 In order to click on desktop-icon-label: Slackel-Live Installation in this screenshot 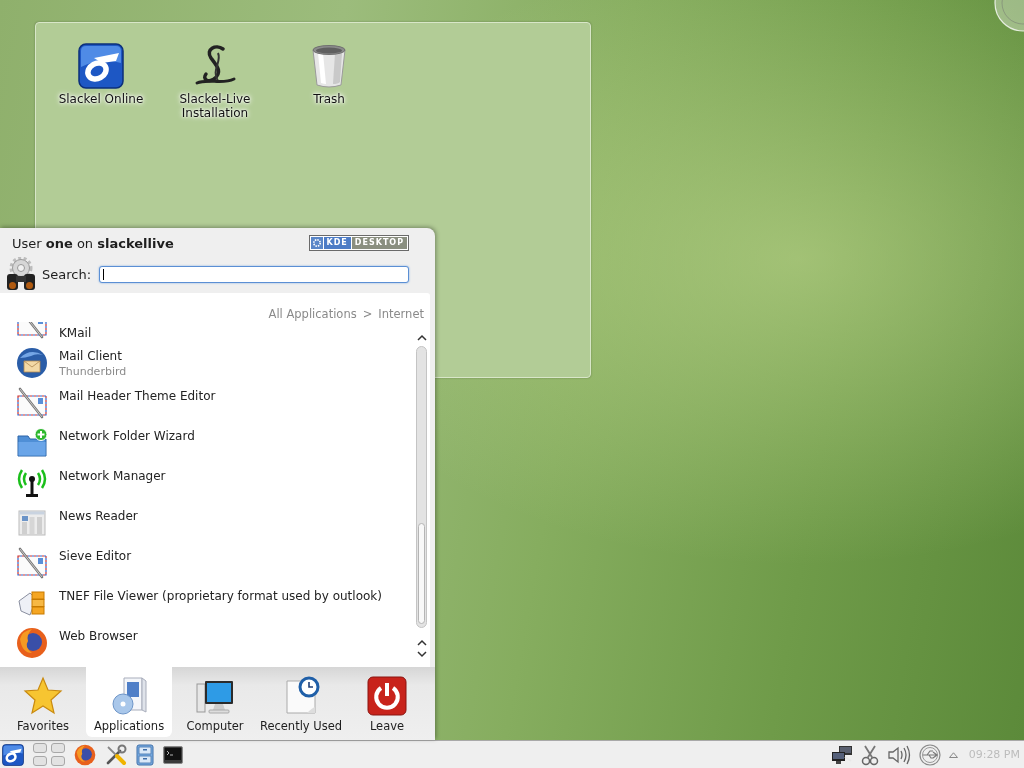, I will do `click(215, 106)`.